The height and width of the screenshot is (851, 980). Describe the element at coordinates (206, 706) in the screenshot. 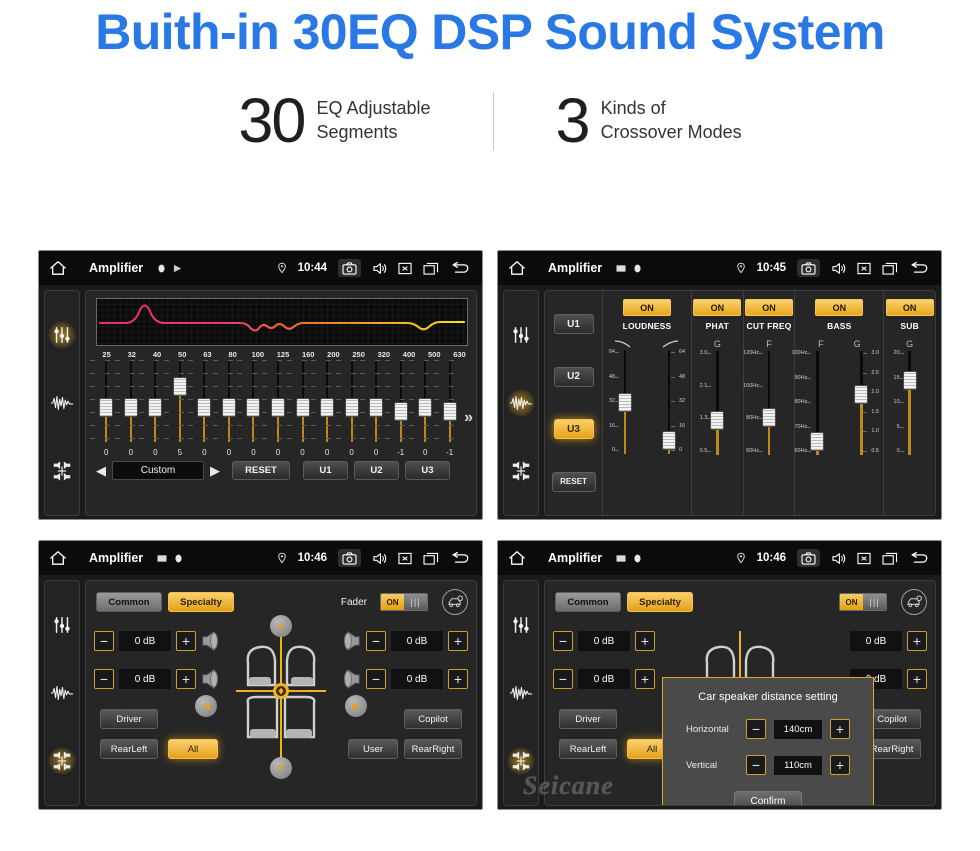

I see `fader-left-button: ◀` at that location.